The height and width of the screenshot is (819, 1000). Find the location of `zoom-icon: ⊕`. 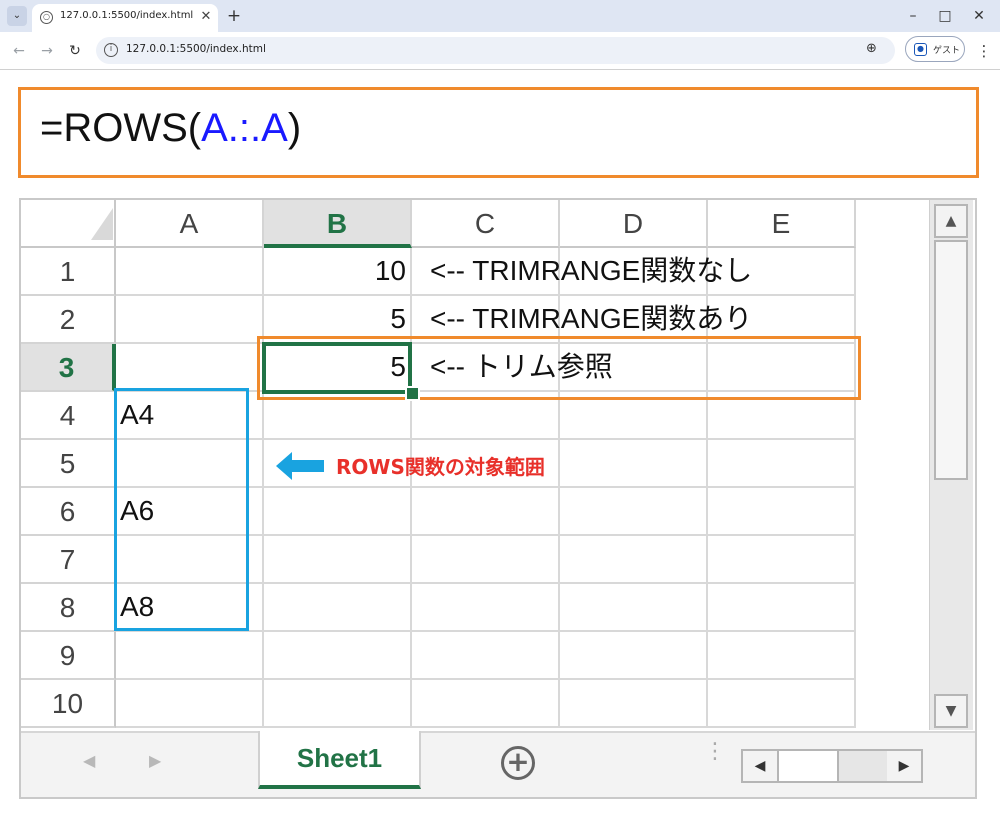

zoom-icon: ⊕ is located at coordinates (871, 48).